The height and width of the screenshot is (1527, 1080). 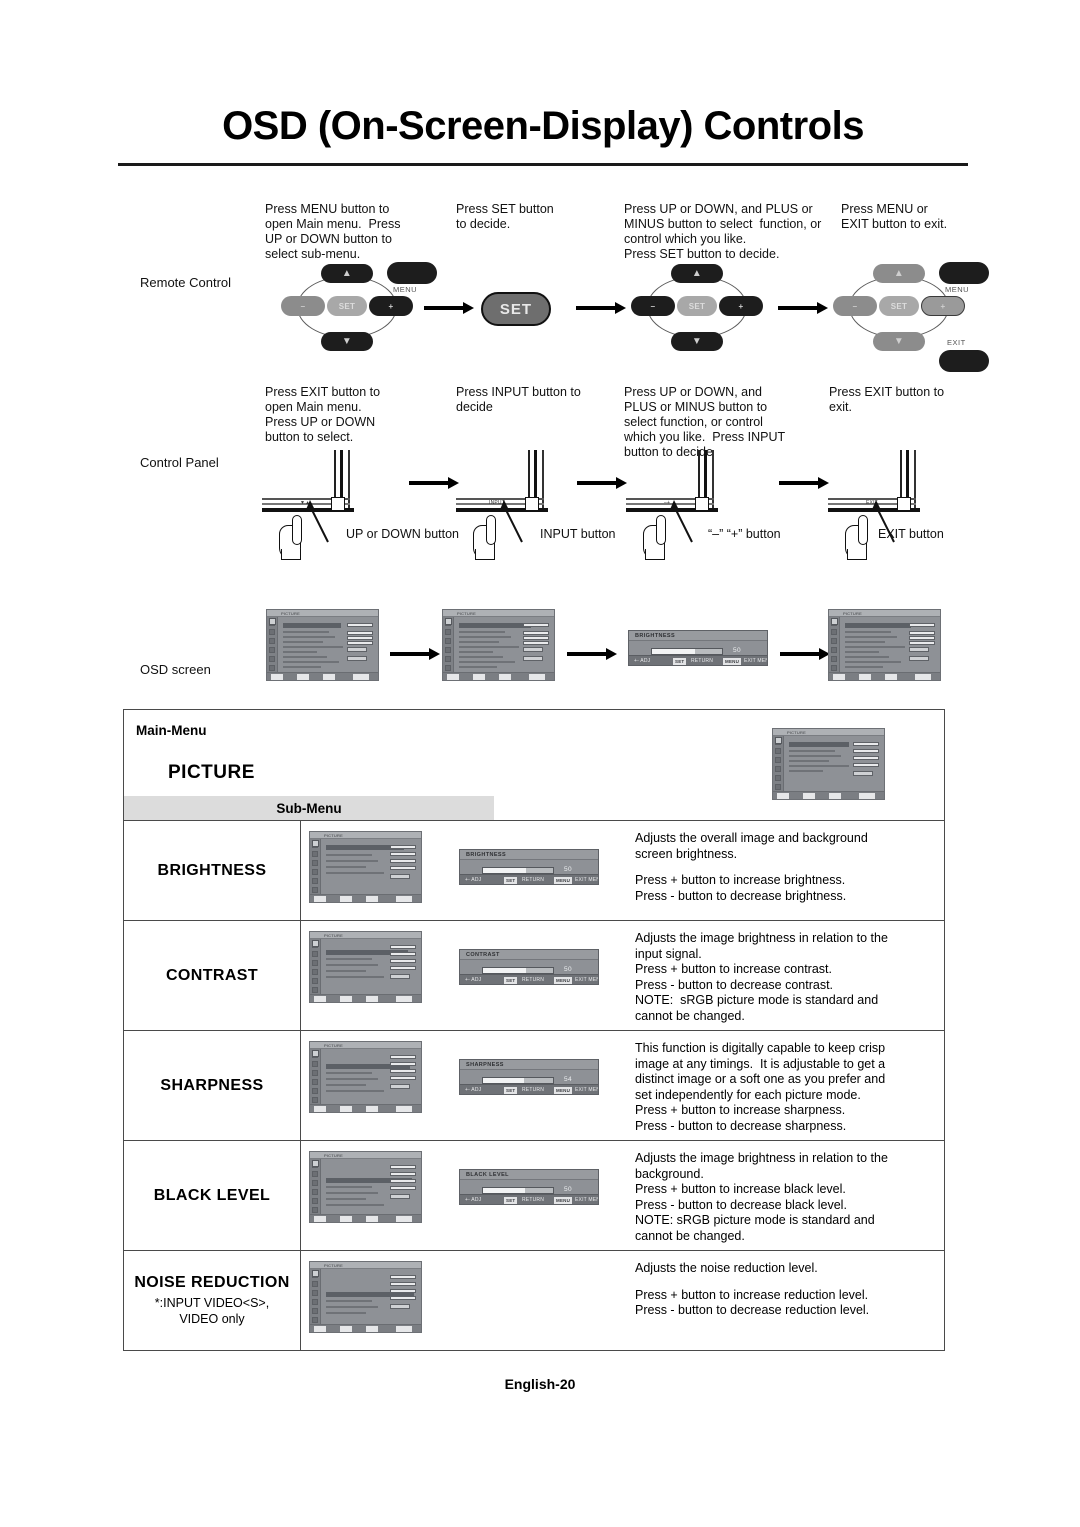 I want to click on osd-dialog-title: BRIGHTNESS, so click(x=486, y=854).